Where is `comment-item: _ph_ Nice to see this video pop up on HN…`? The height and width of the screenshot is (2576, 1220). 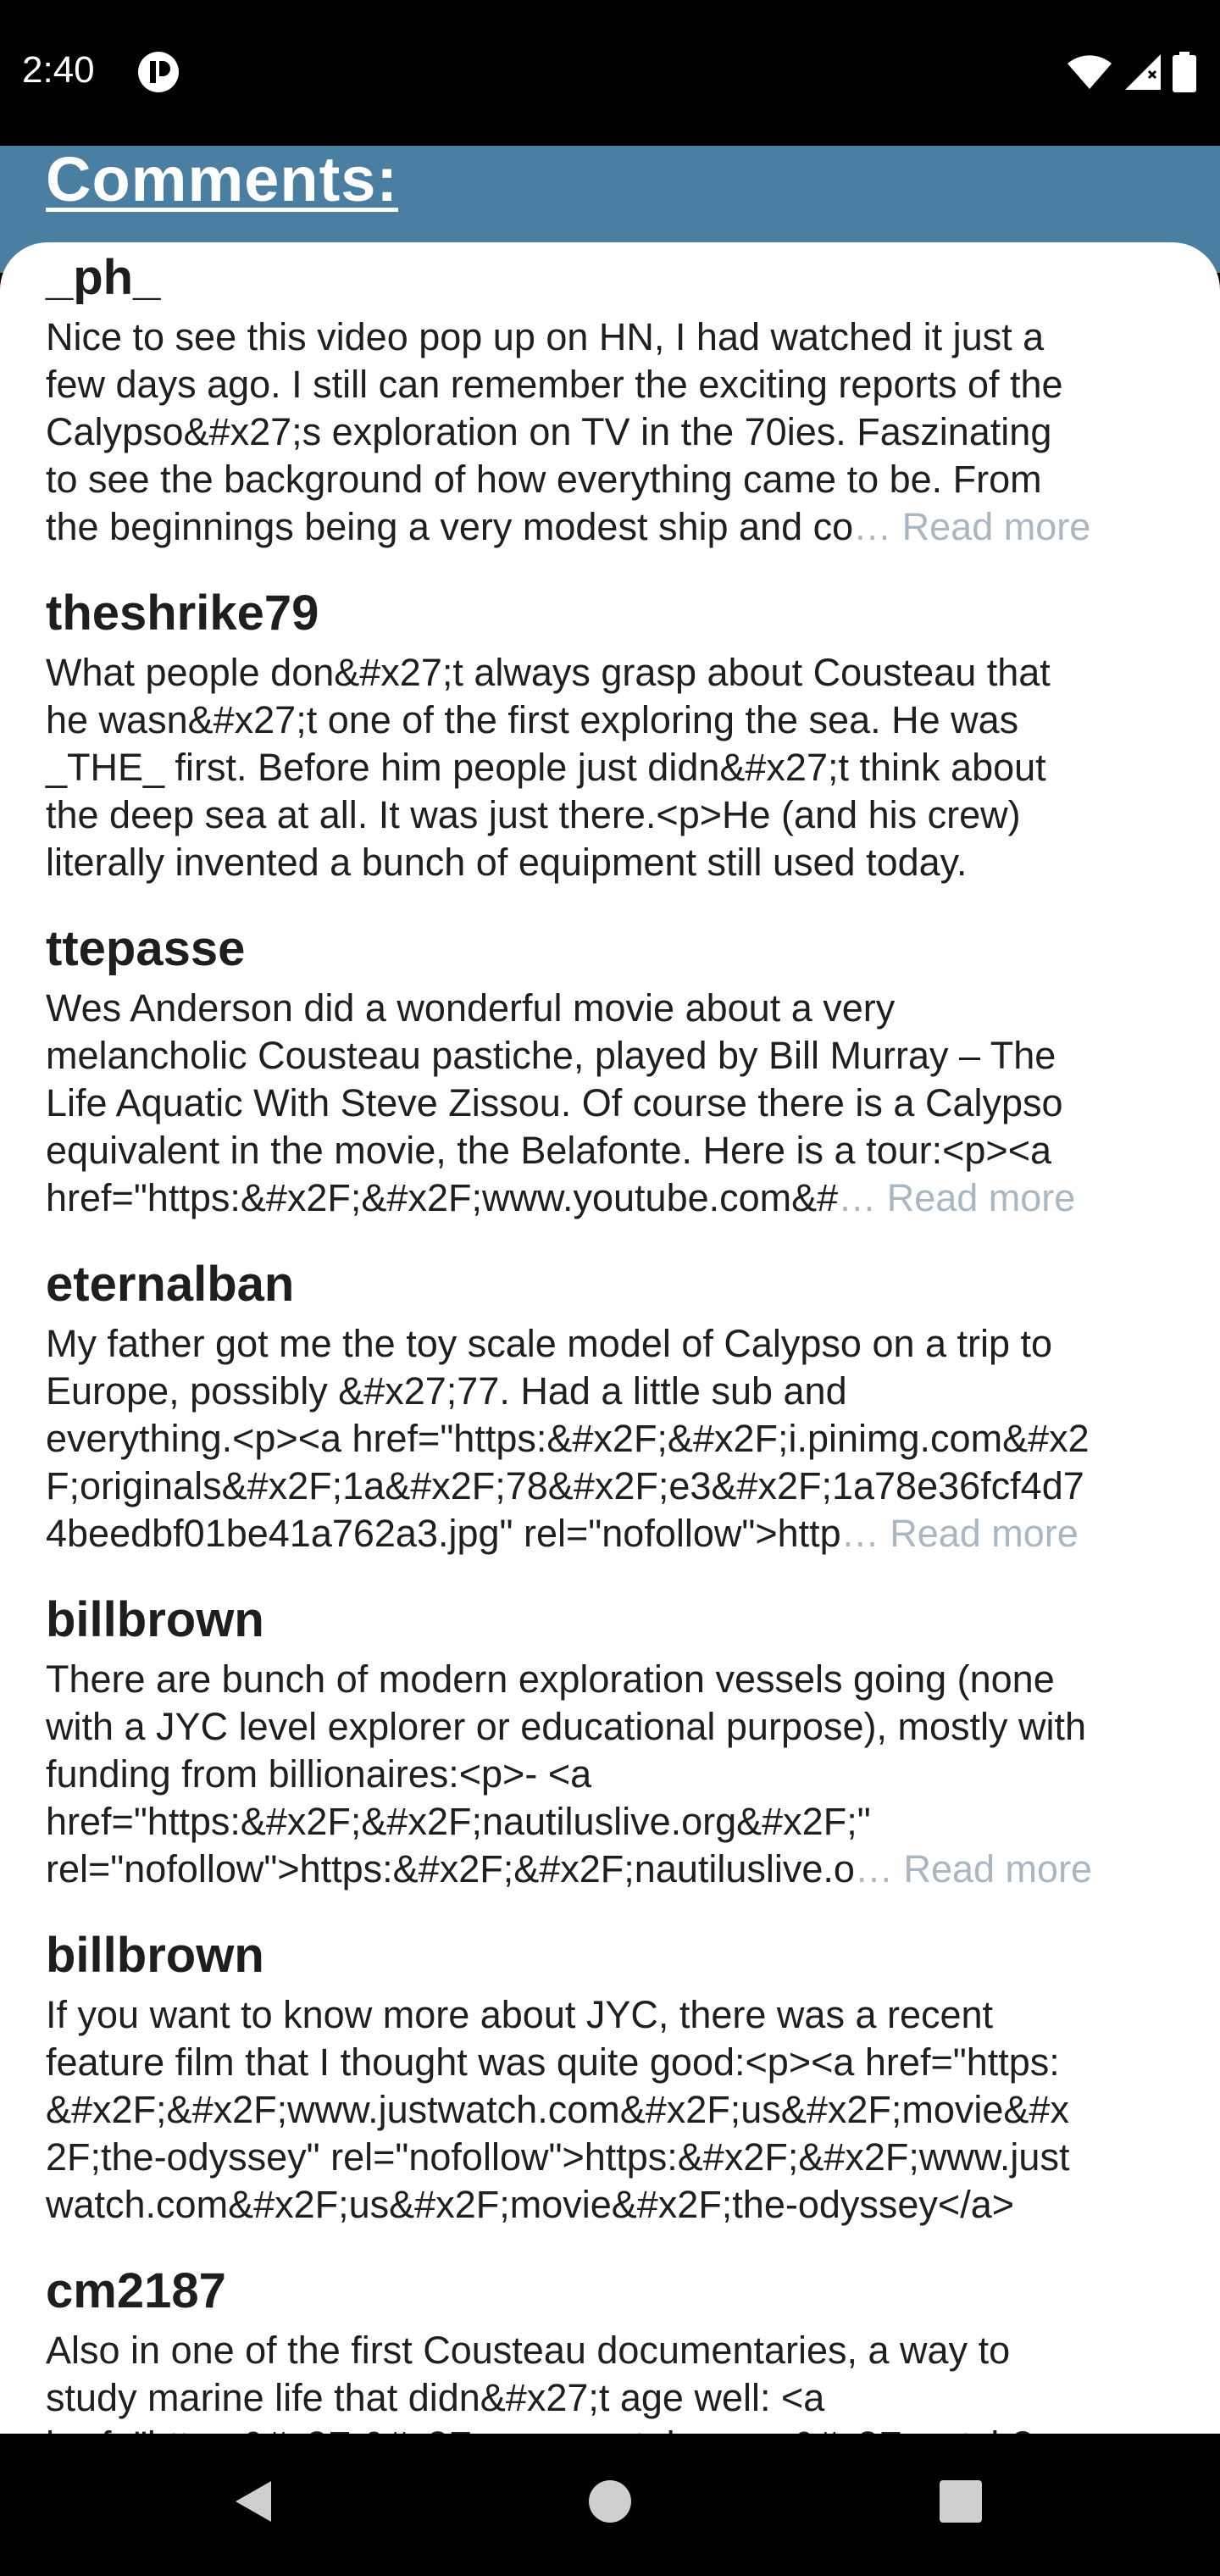
comment-item: _ph_ Nice to see this video pop up on HN… is located at coordinates (618, 401).